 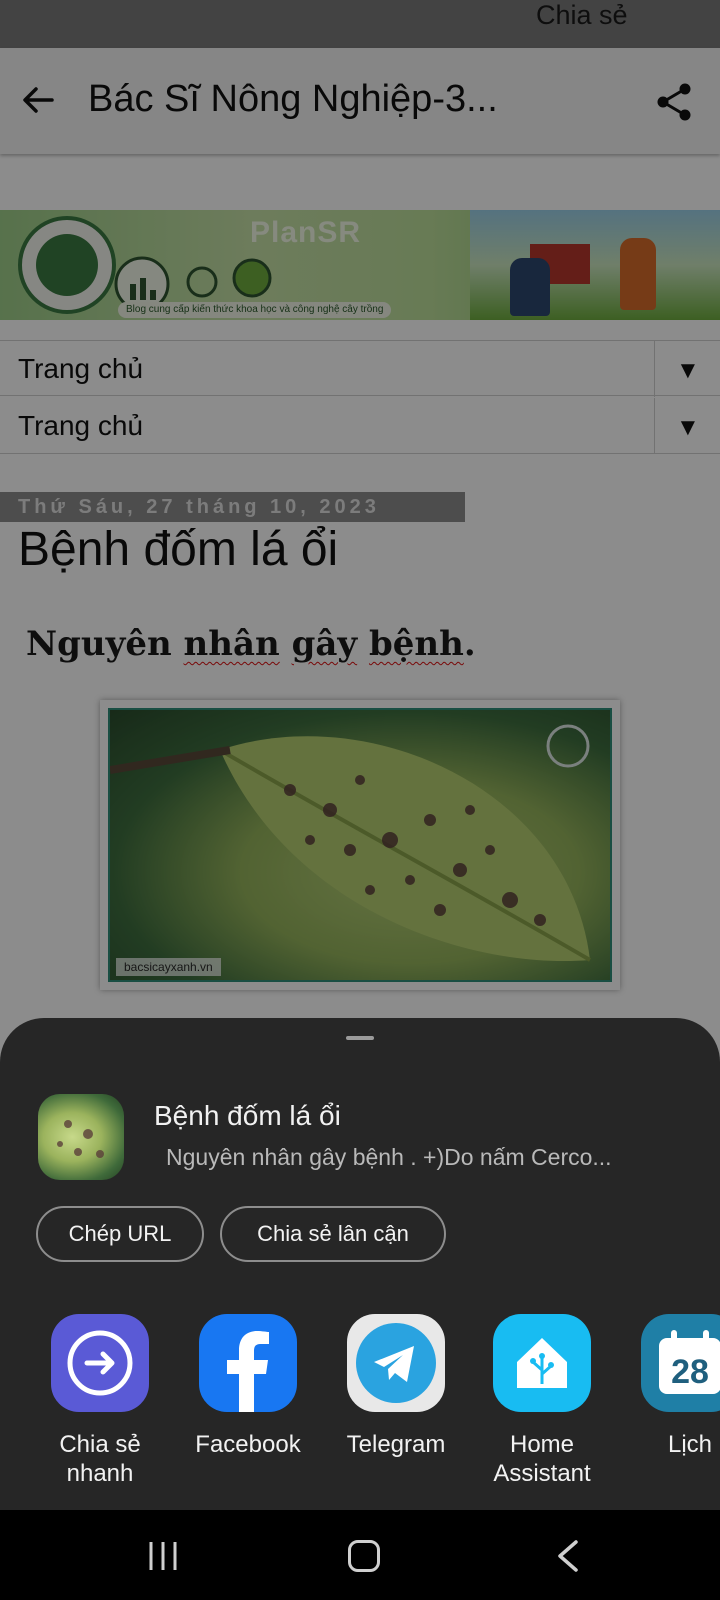 What do you see at coordinates (248, 1363) in the screenshot?
I see `facebook-icon` at bounding box center [248, 1363].